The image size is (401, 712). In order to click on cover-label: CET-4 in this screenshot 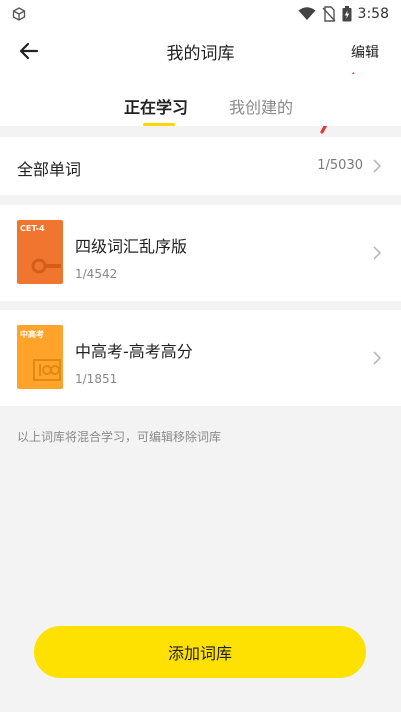, I will do `click(32, 228)`.